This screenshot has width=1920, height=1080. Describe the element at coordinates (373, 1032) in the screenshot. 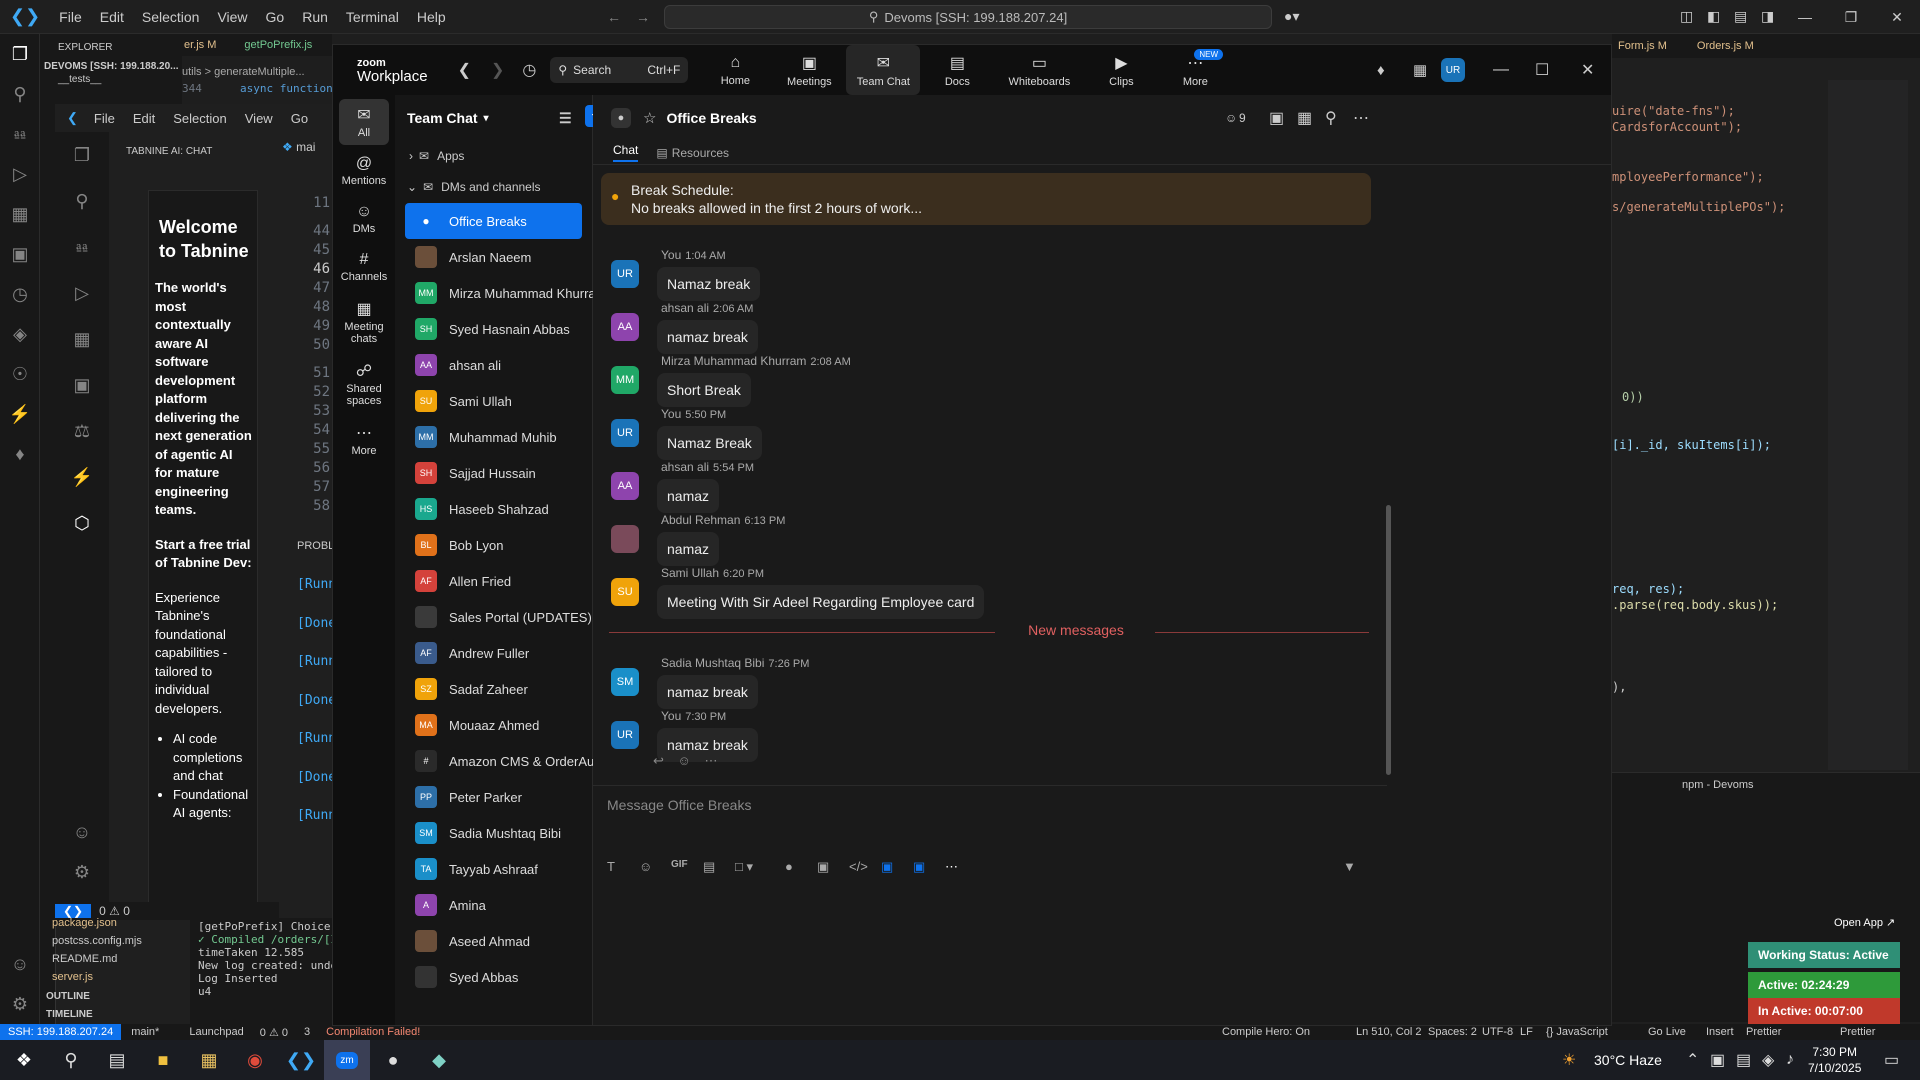

I see `compile-status: Compilation Failed!` at that location.